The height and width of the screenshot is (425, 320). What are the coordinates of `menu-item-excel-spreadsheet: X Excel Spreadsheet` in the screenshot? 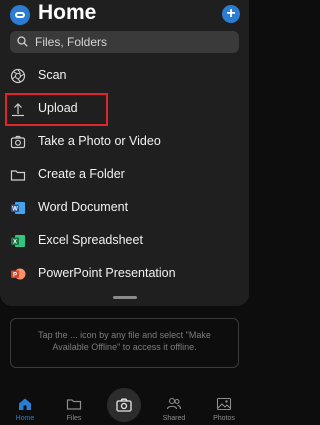 It's located at (124, 241).